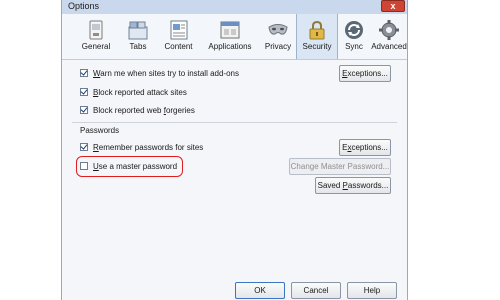  Describe the element at coordinates (389, 46) in the screenshot. I see `tab-advanced-label: Advanced` at that location.